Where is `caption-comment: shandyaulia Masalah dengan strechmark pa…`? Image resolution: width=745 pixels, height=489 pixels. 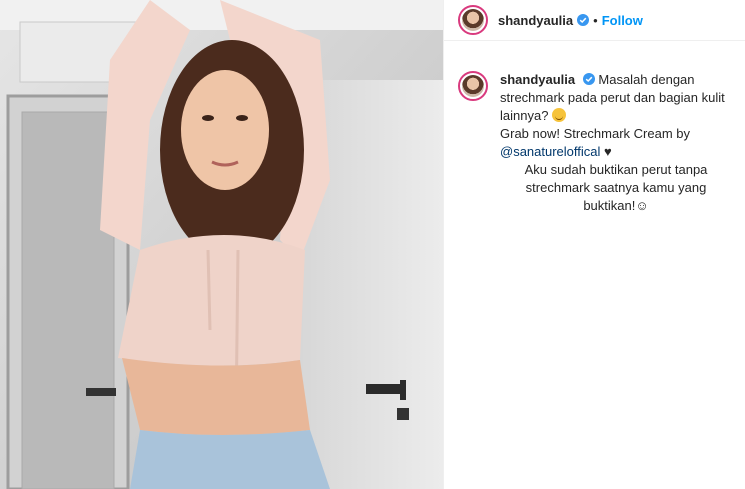
caption-comment: shandyaulia Masalah dengan strechmark pa… is located at coordinates (594, 128).